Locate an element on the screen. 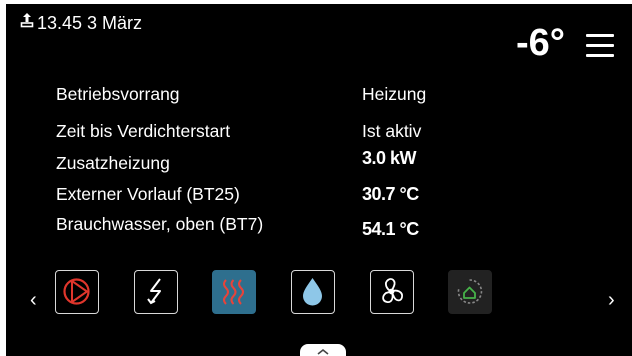 This screenshot has height=356, width=632. tile-ventilation is located at coordinates (392, 292).